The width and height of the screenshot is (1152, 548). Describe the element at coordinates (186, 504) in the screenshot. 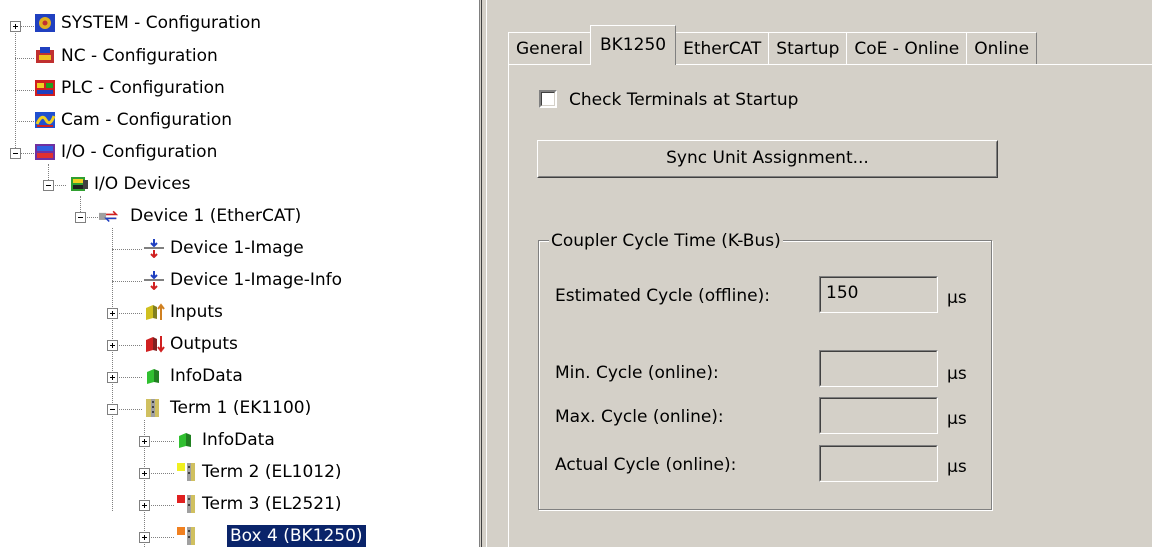

I see `terminal-red-icon` at that location.